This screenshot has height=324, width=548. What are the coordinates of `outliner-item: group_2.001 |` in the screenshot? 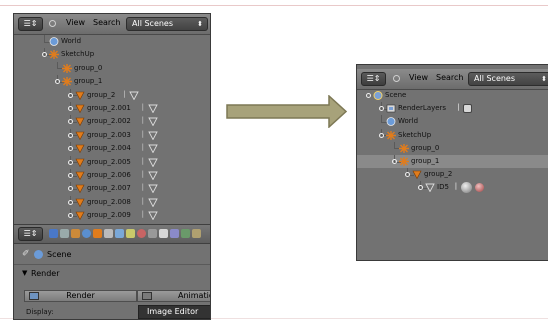 It's located at (112, 108).